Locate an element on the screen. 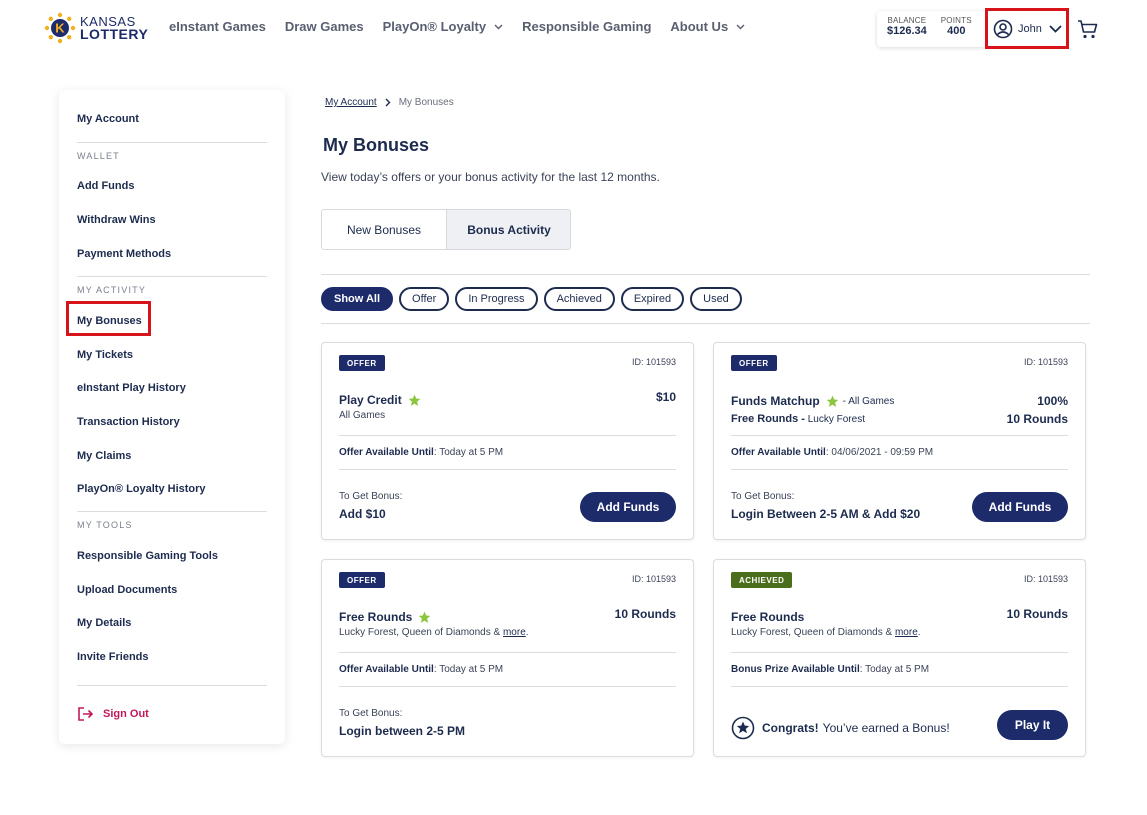  bonus-view-toggle: New Bonuses Bonus Activity is located at coordinates (446, 229).